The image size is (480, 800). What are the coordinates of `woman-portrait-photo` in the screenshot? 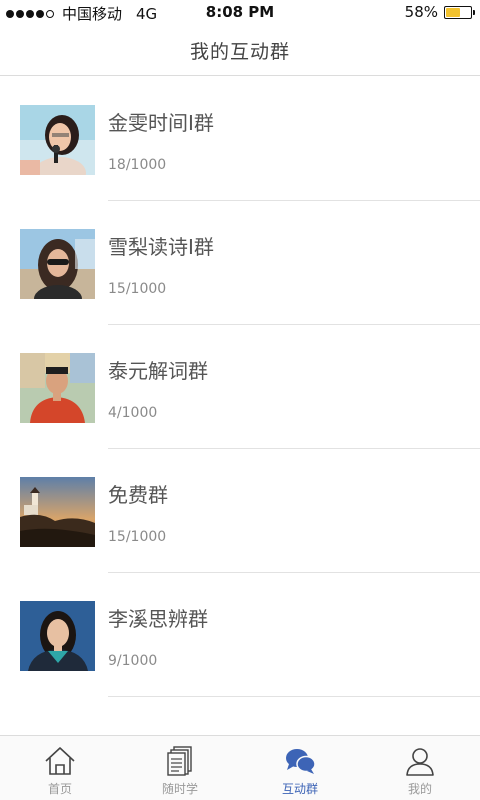 It's located at (57, 636).